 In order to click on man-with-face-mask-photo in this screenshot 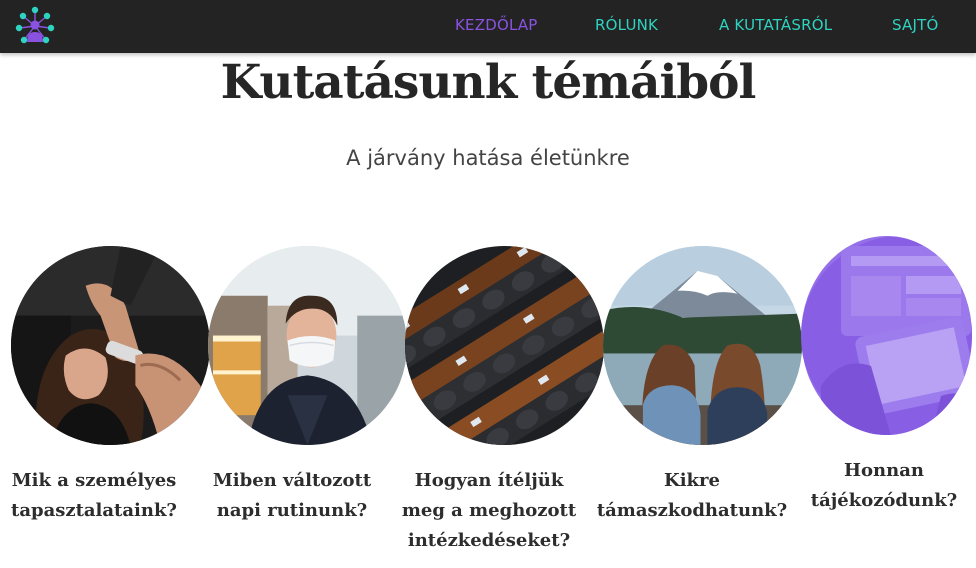, I will do `click(307, 345)`.